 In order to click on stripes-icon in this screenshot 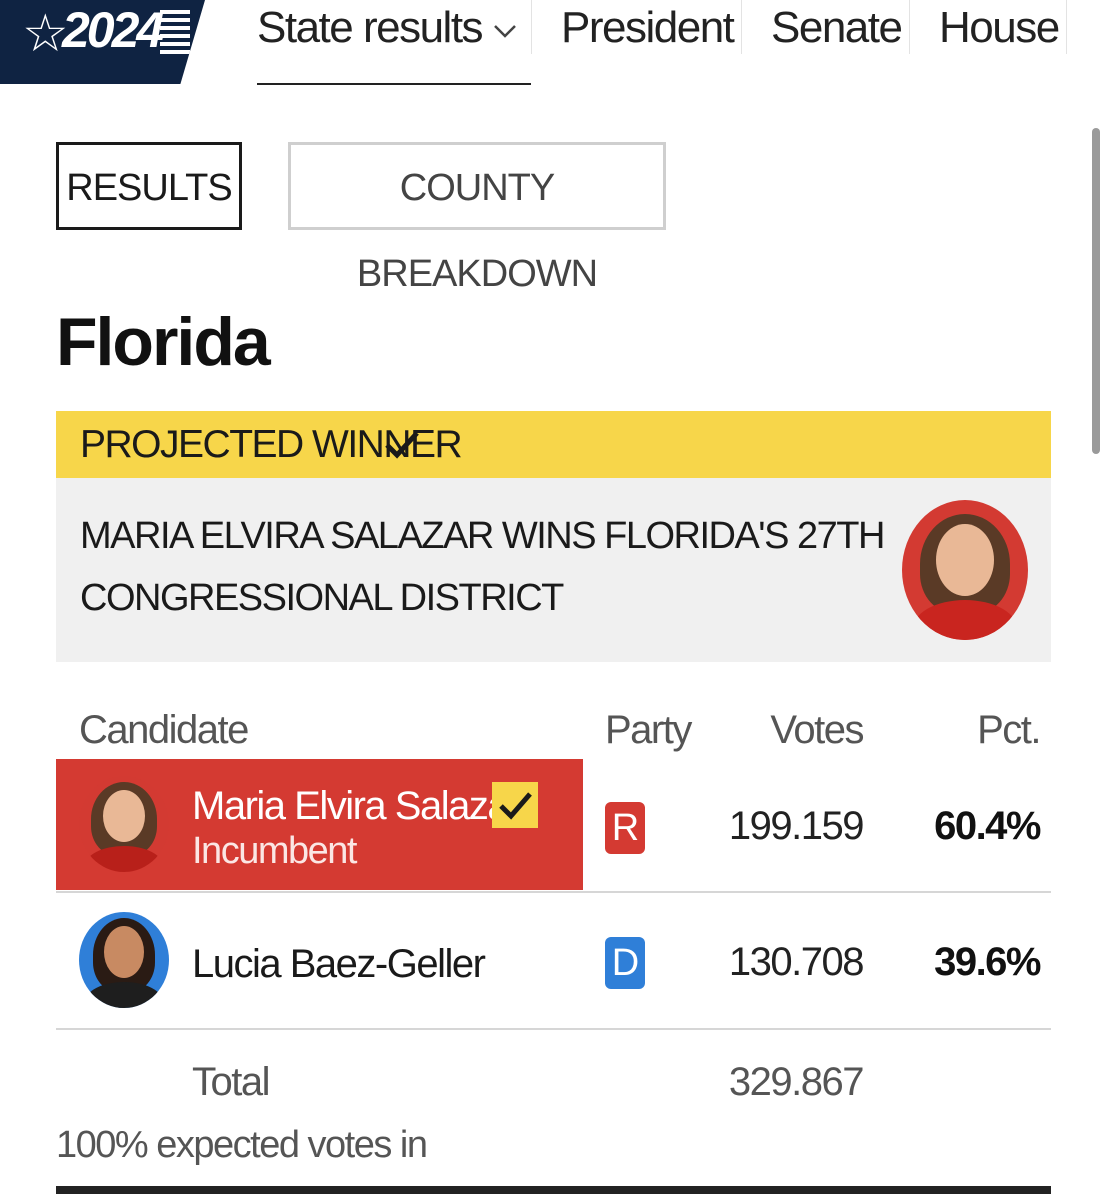, I will do `click(175, 34)`.